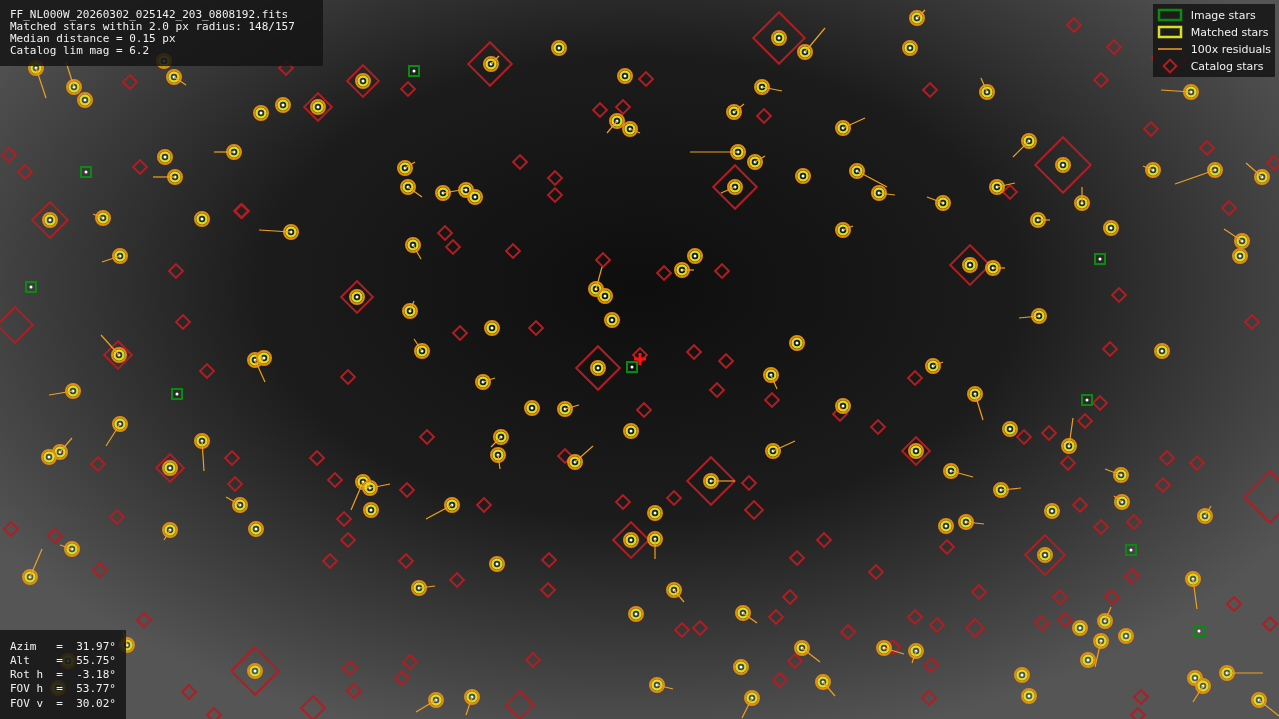 This screenshot has width=1279, height=719. I want to click on pointing-text: Alt = 55.75°, so click(63, 661).